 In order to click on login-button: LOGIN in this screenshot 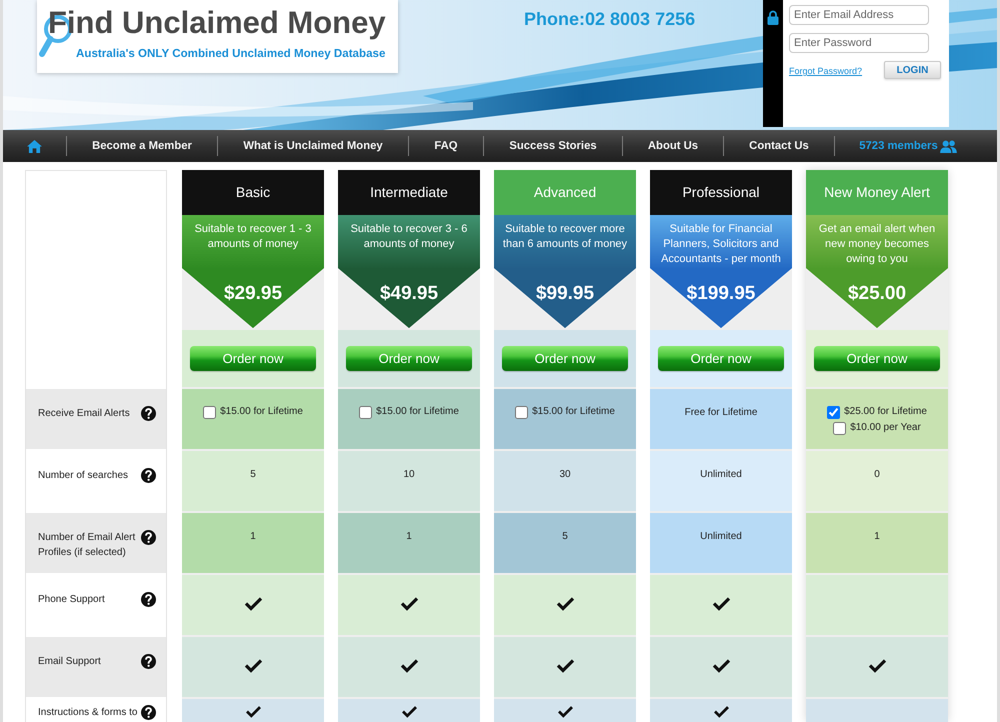, I will do `click(912, 70)`.